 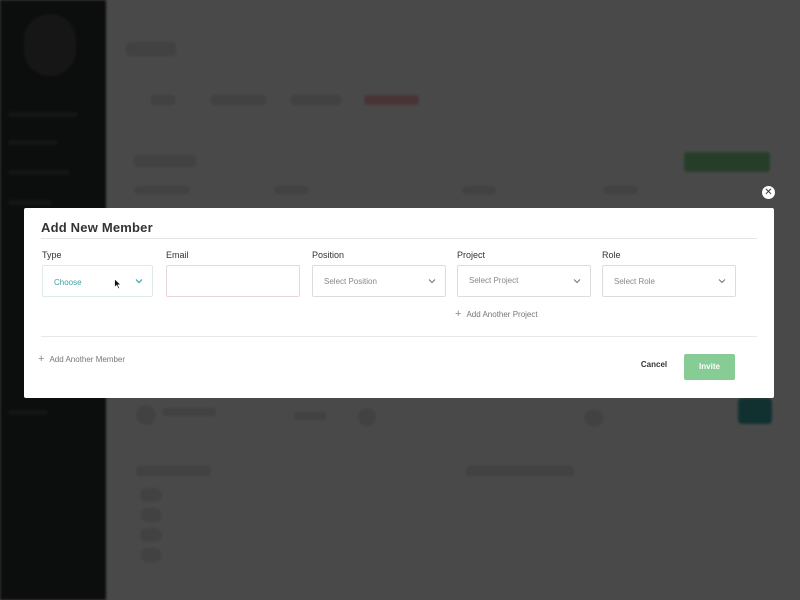 I want to click on cancel-button: Cancel, so click(x=654, y=365).